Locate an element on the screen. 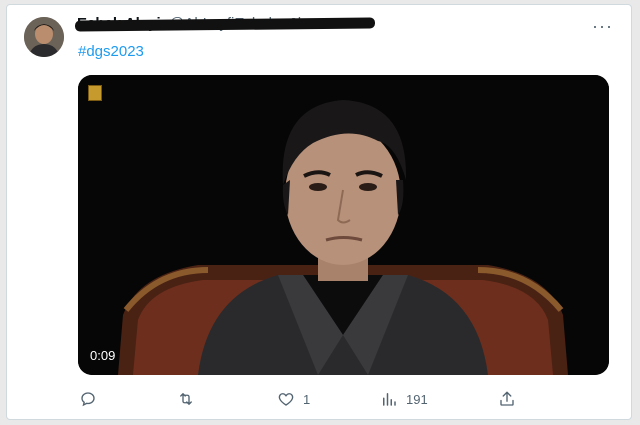 This screenshot has height=425, width=640. avatar is located at coordinates (44, 37).